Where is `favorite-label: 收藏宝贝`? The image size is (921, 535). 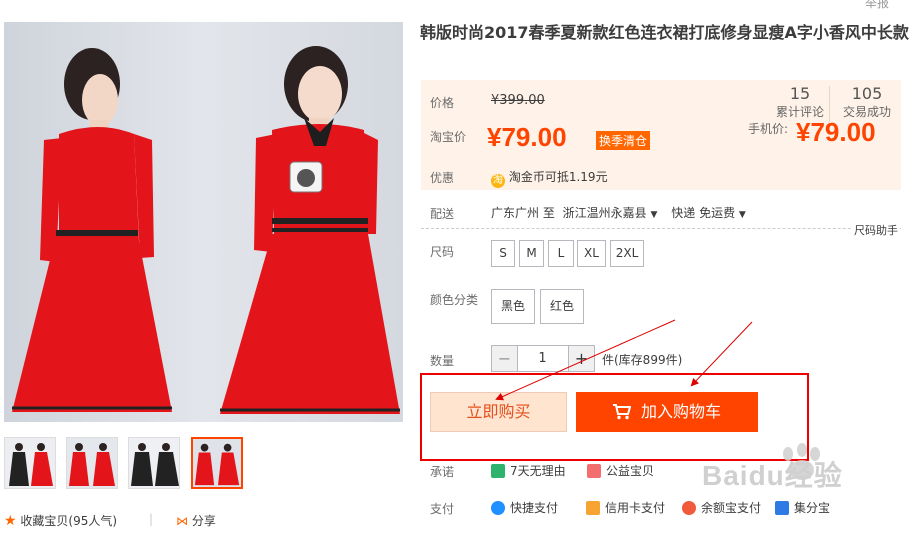 favorite-label: 收藏宝贝 is located at coordinates (44, 521).